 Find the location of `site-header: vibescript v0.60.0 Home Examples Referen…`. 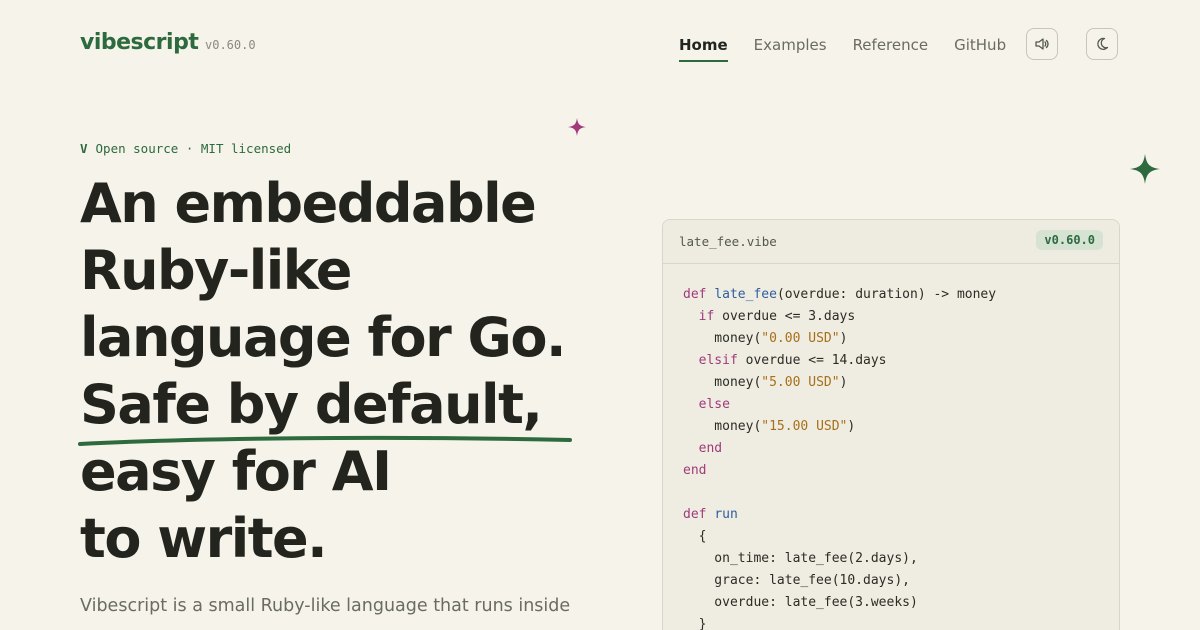

site-header: vibescript v0.60.0 Home Examples Referen… is located at coordinates (600, 45).